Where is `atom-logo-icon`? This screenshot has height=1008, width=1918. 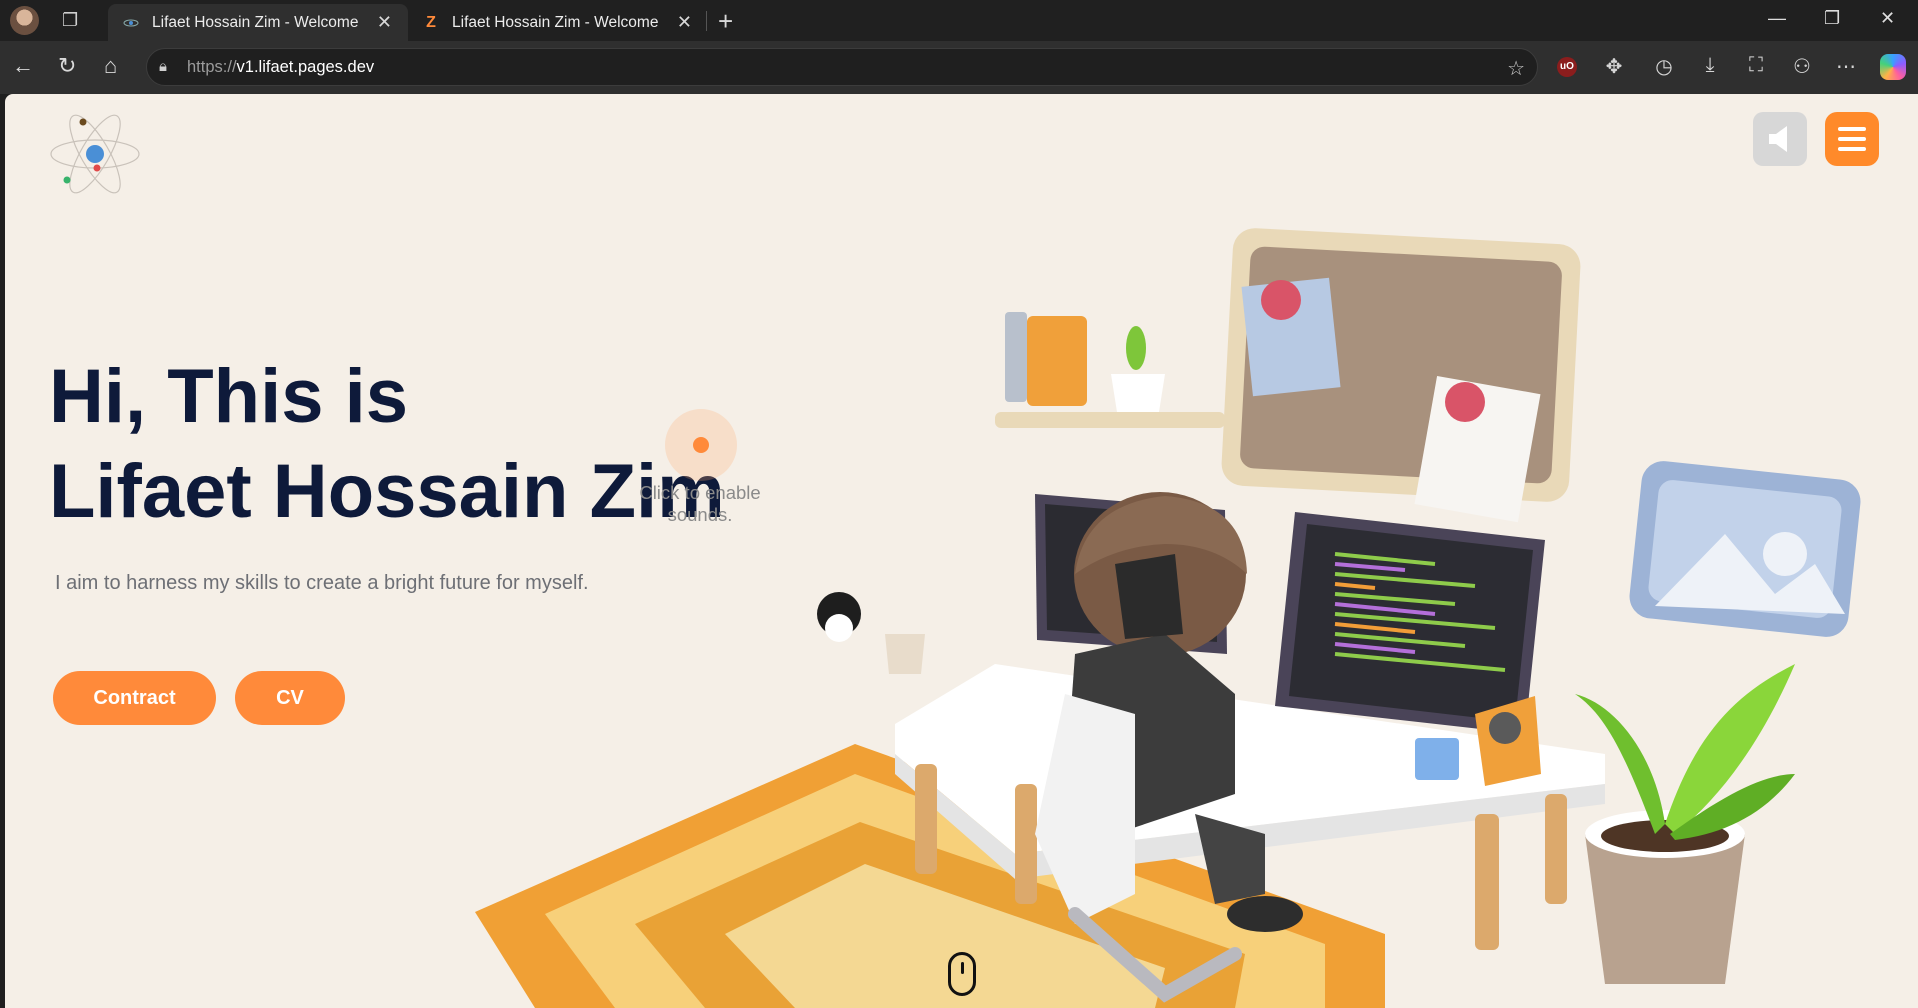
atom-logo-icon is located at coordinates (95, 154).